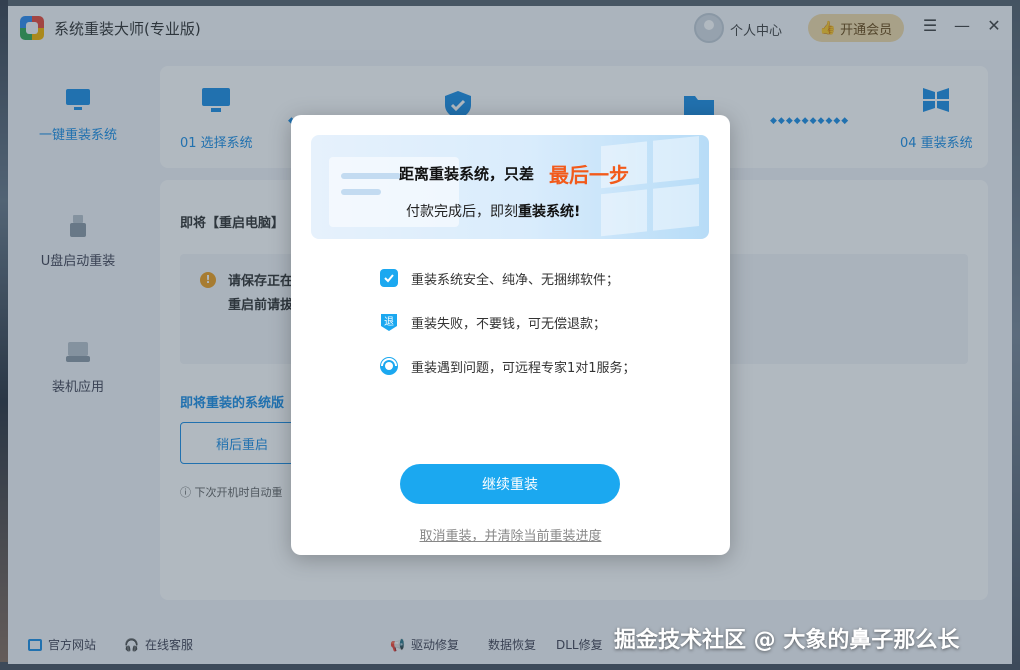 The width and height of the screenshot is (1020, 670). Describe the element at coordinates (389, 278) in the screenshot. I see `shield-icon` at that location.